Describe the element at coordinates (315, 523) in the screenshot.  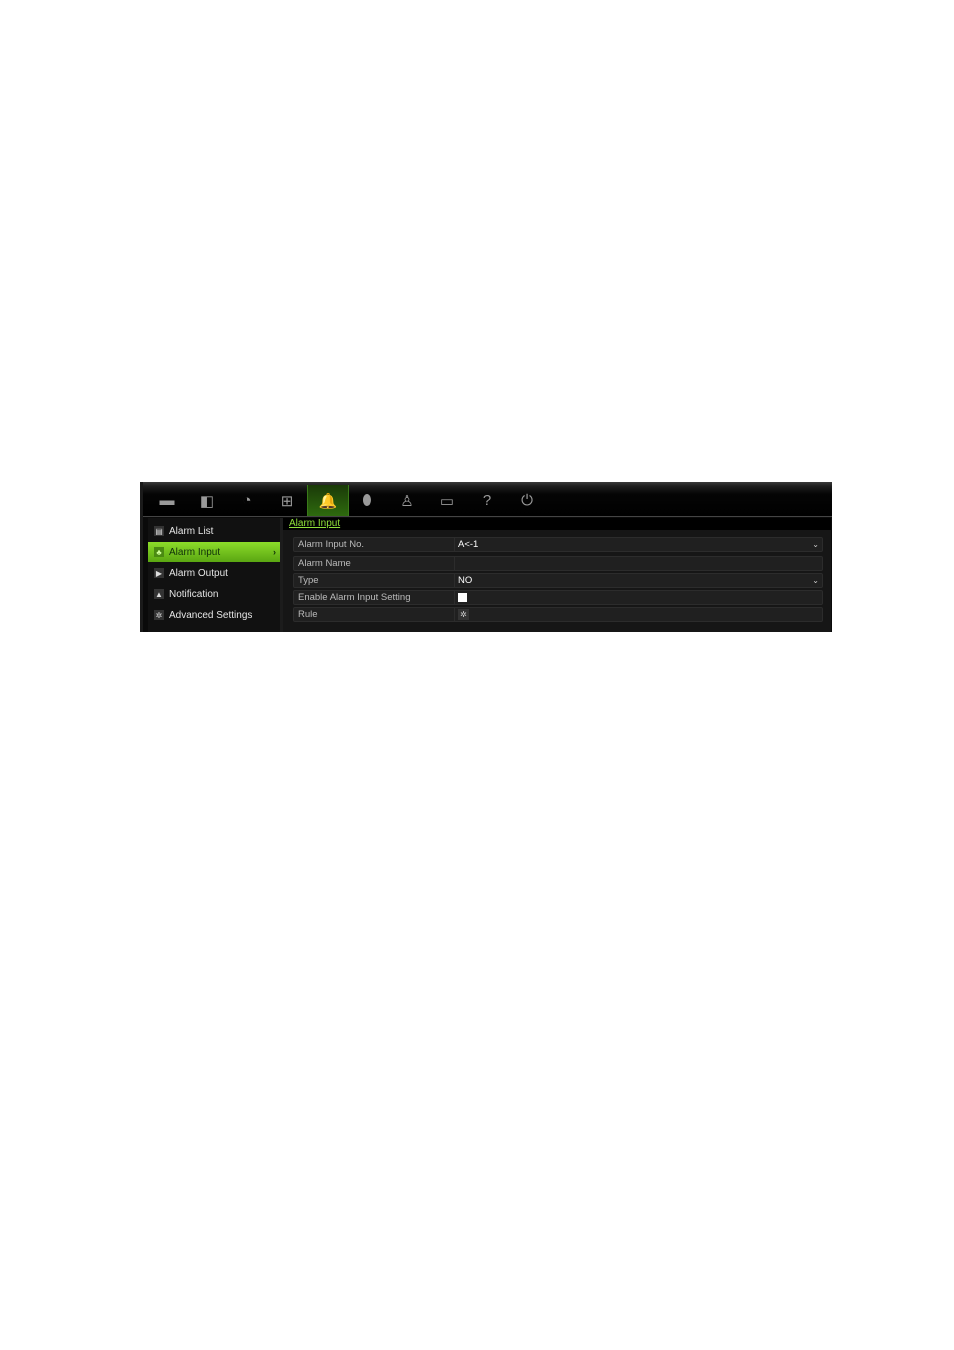
I see `page-title: Alarm Input` at that location.